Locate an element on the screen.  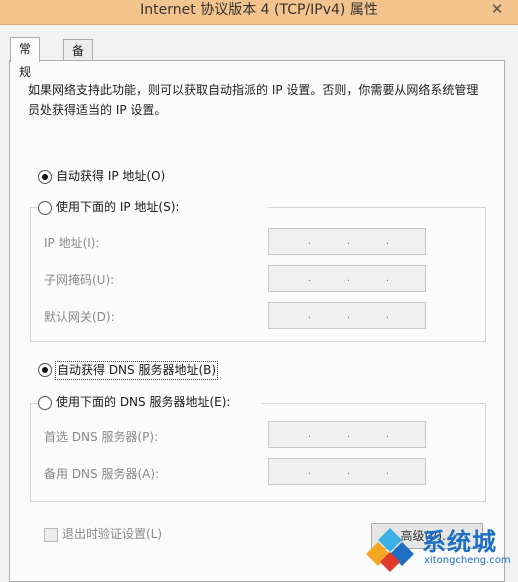
manual-dns-option: 使用下面的 DNS 服务器地址(E): is located at coordinates (150, 403).